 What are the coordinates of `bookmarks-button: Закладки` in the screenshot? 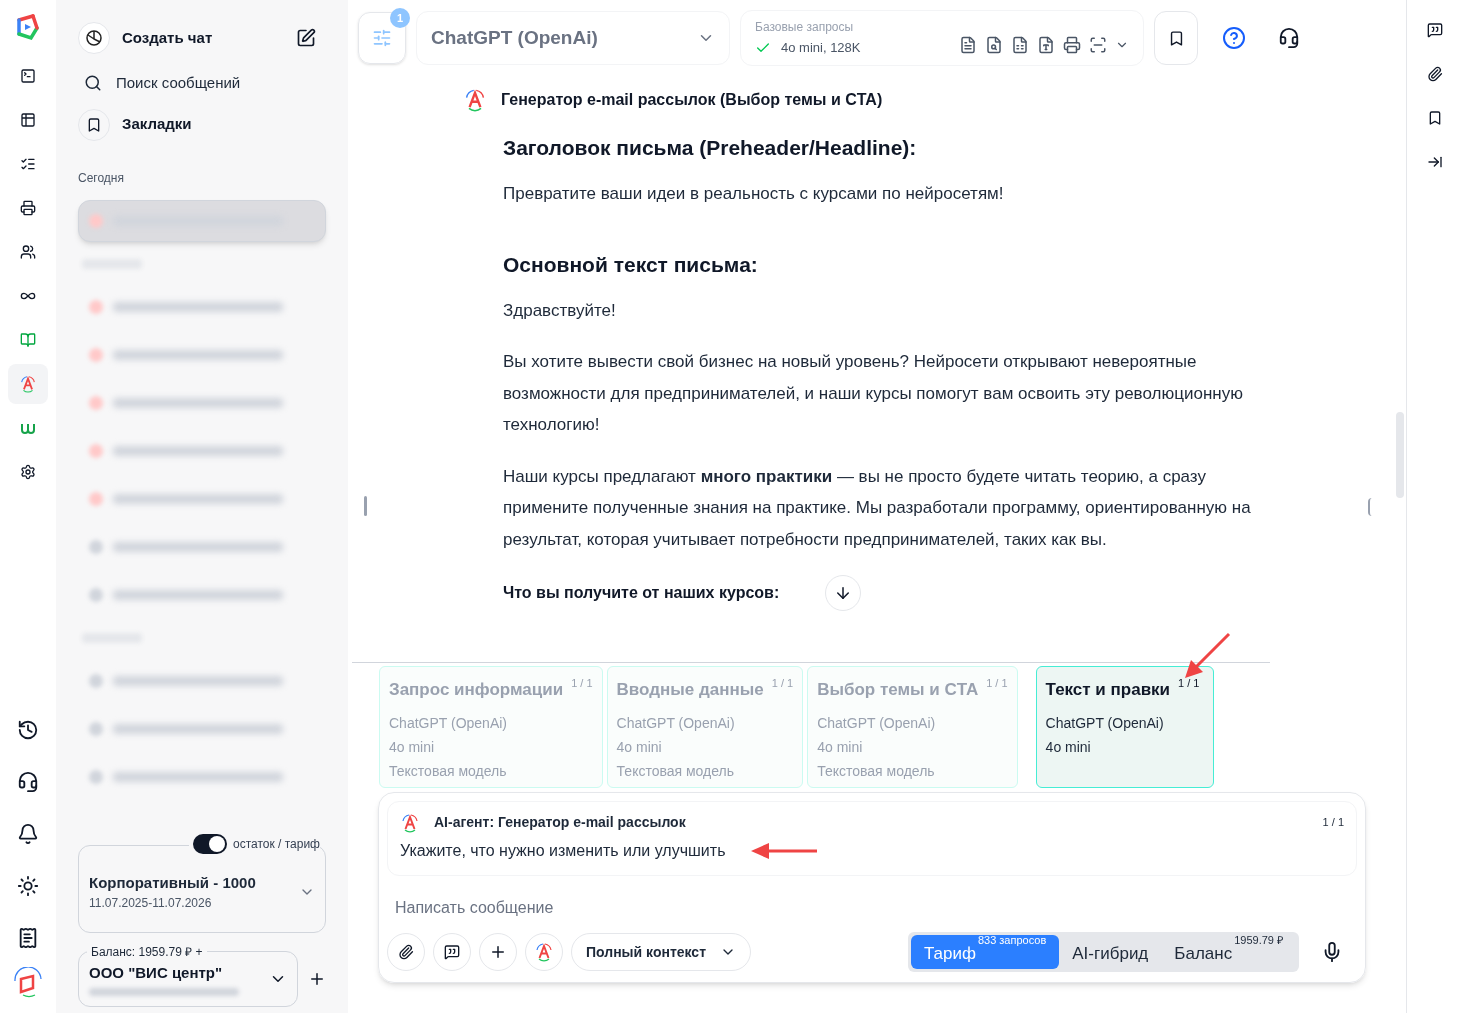 It's located at (202, 124).